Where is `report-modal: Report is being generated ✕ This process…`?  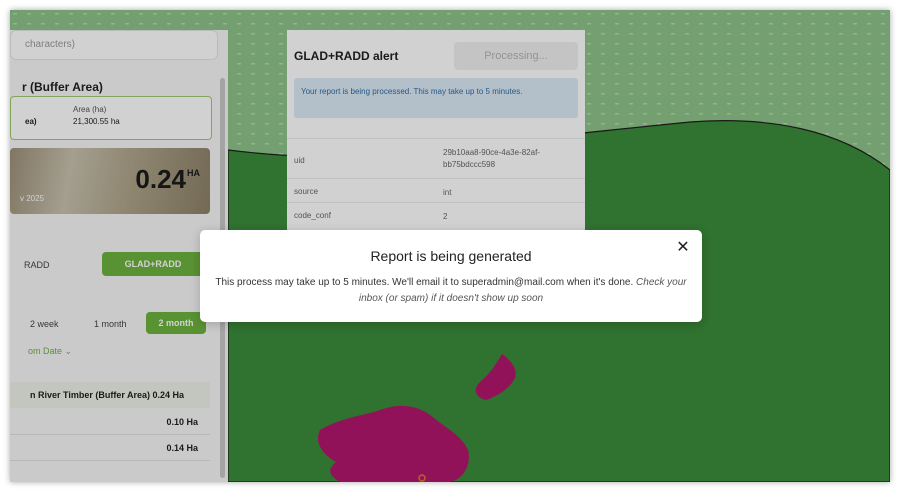
report-modal: Report is being generated ✕ This process… is located at coordinates (451, 276).